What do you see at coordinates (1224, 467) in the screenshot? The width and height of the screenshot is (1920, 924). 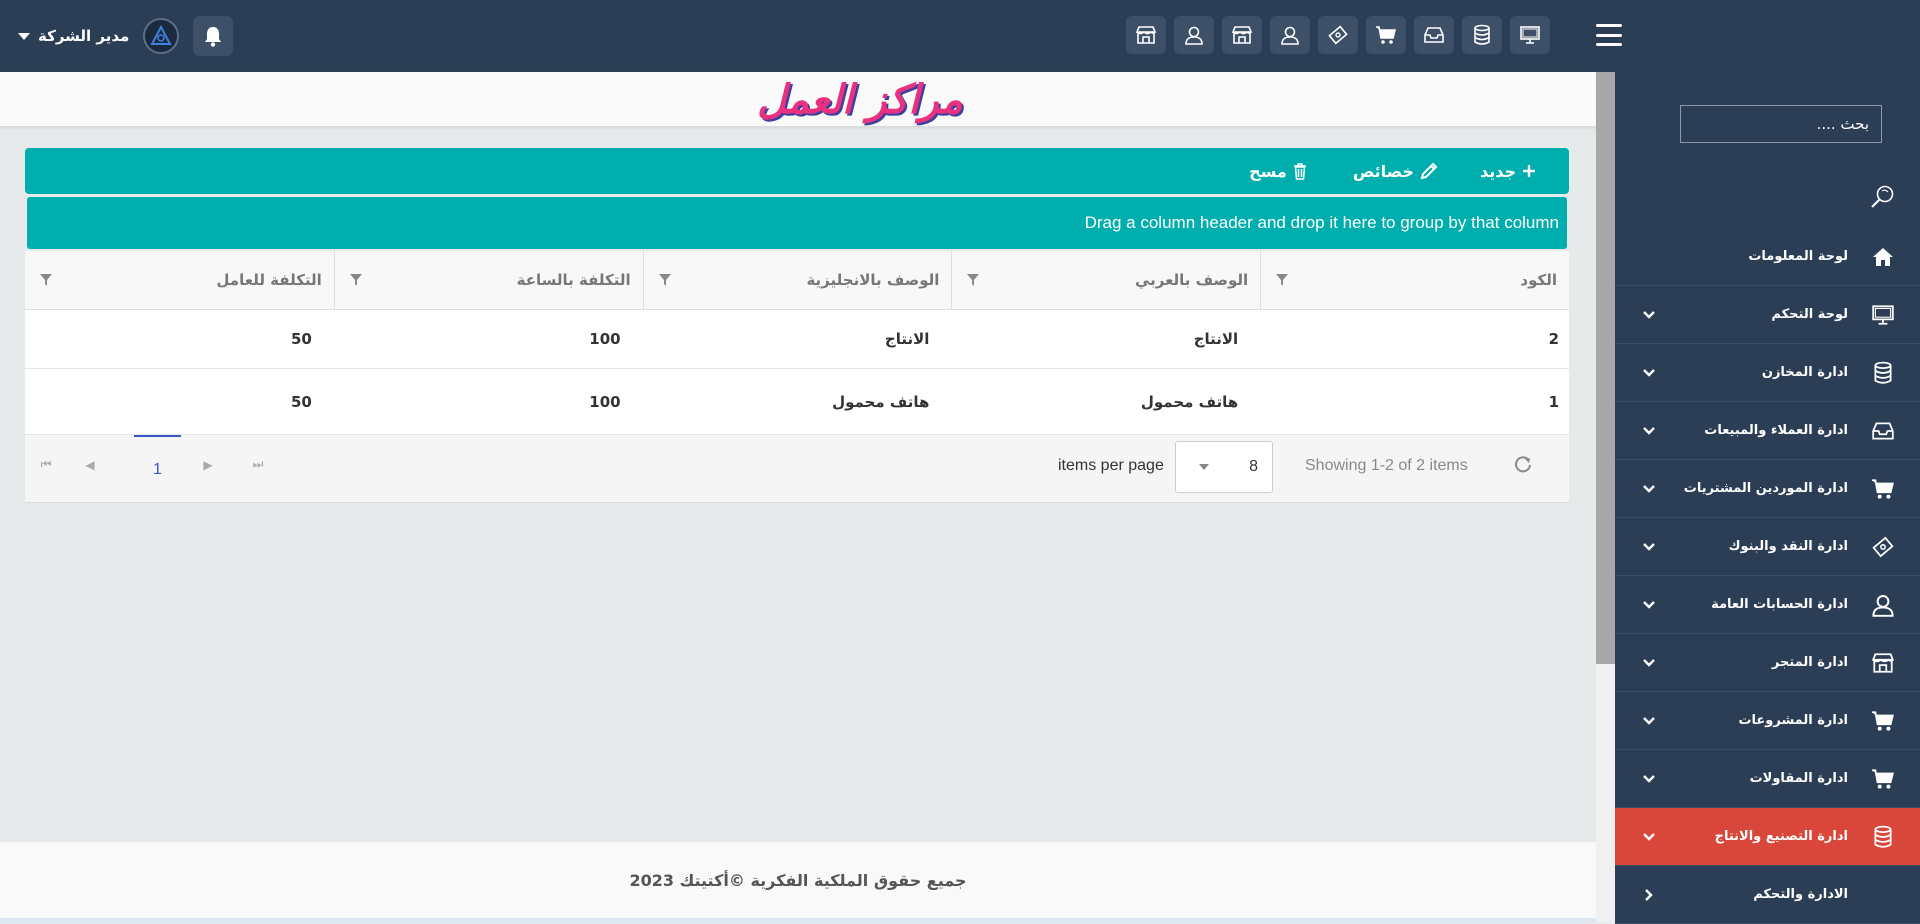 I see `page-size-select: 8` at bounding box center [1224, 467].